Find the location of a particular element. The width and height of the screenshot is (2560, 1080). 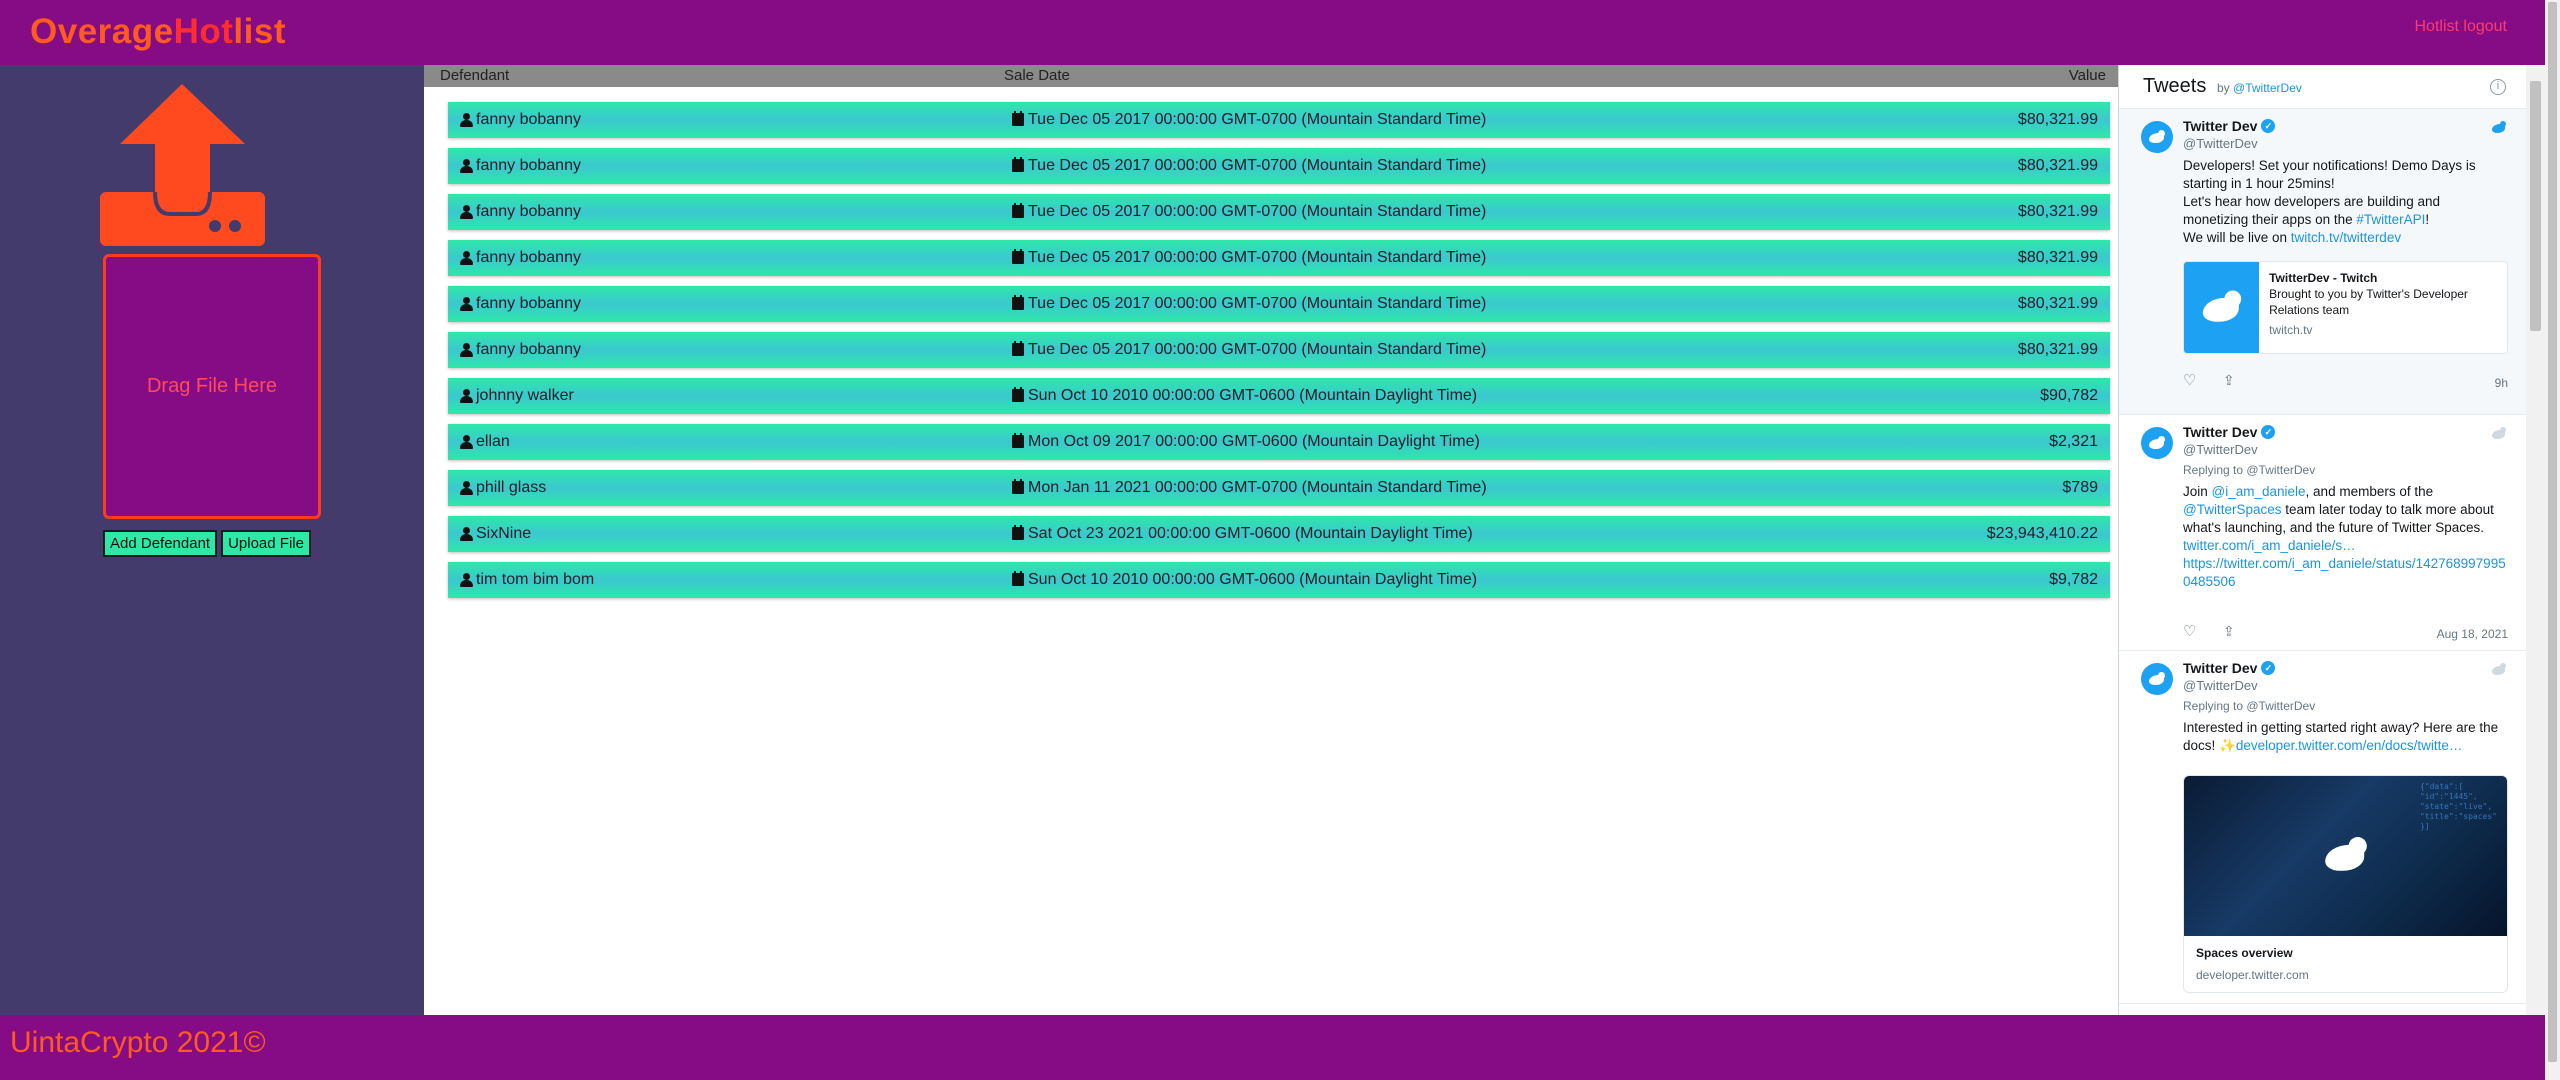

tweet-text-fragment: ! is located at coordinates (2427, 219).